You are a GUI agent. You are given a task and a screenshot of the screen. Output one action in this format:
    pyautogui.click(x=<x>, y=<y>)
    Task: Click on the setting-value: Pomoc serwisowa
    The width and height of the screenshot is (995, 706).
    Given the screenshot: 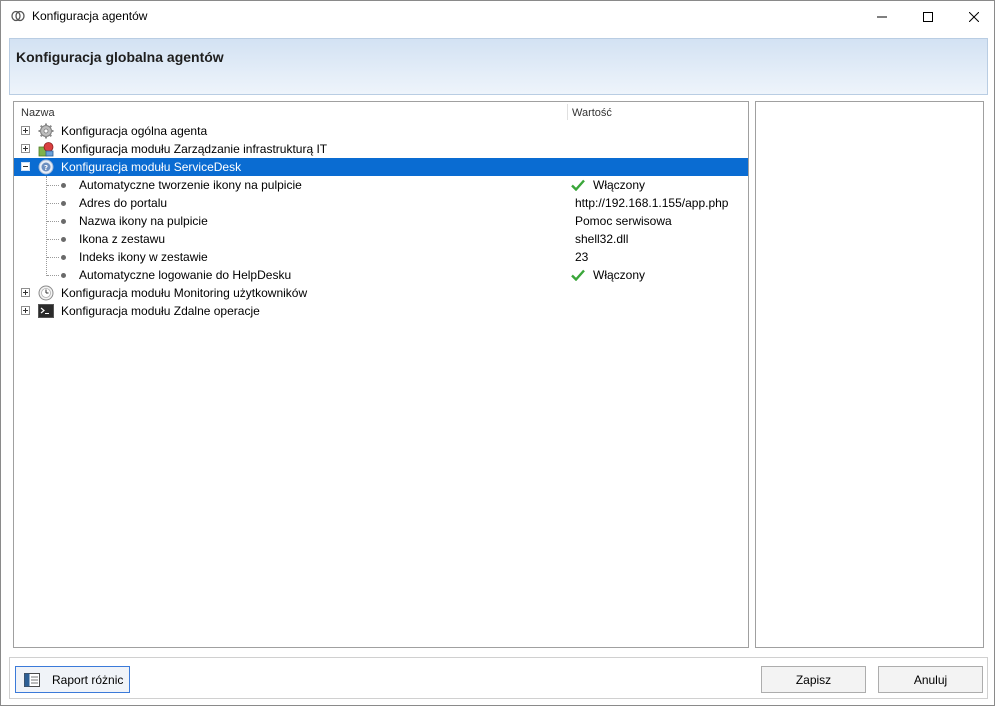 What is the action you would take?
    pyautogui.click(x=623, y=221)
    